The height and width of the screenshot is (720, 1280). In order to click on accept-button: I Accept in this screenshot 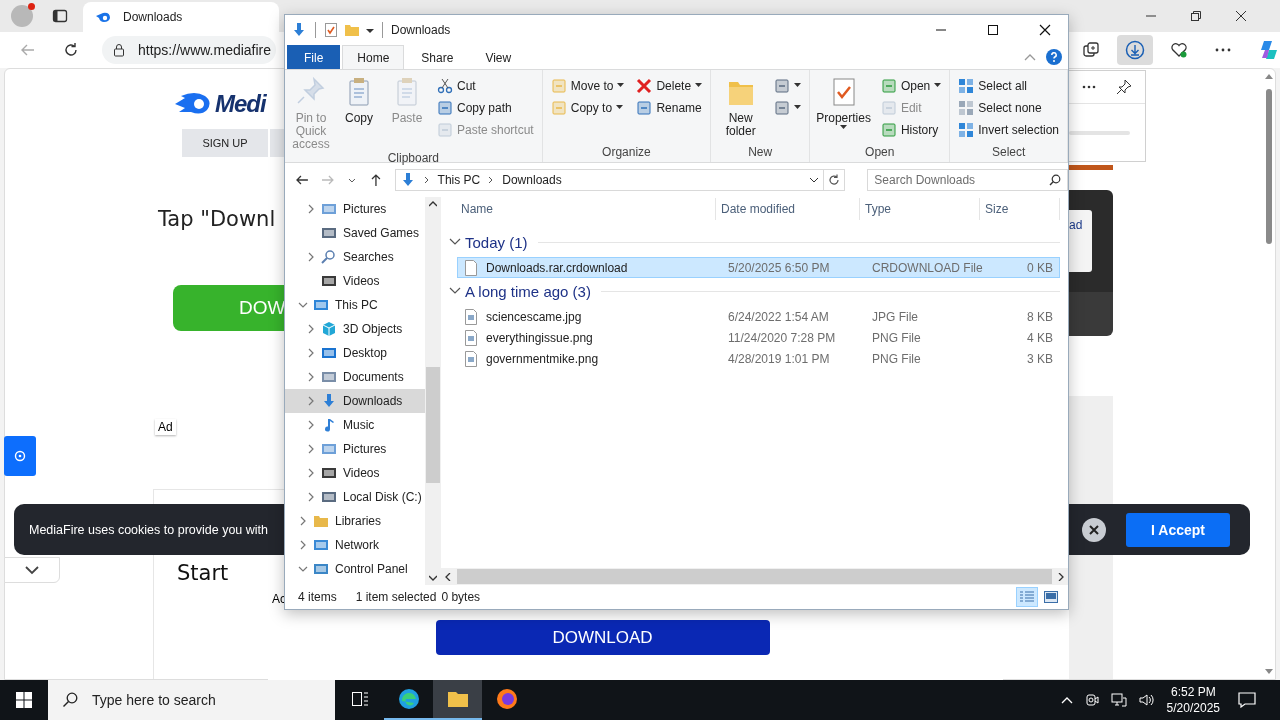, I will do `click(1178, 529)`.